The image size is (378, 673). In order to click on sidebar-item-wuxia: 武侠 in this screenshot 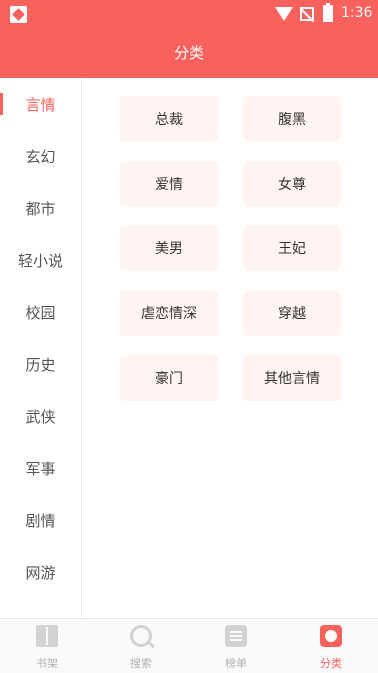, I will do `click(40, 416)`.